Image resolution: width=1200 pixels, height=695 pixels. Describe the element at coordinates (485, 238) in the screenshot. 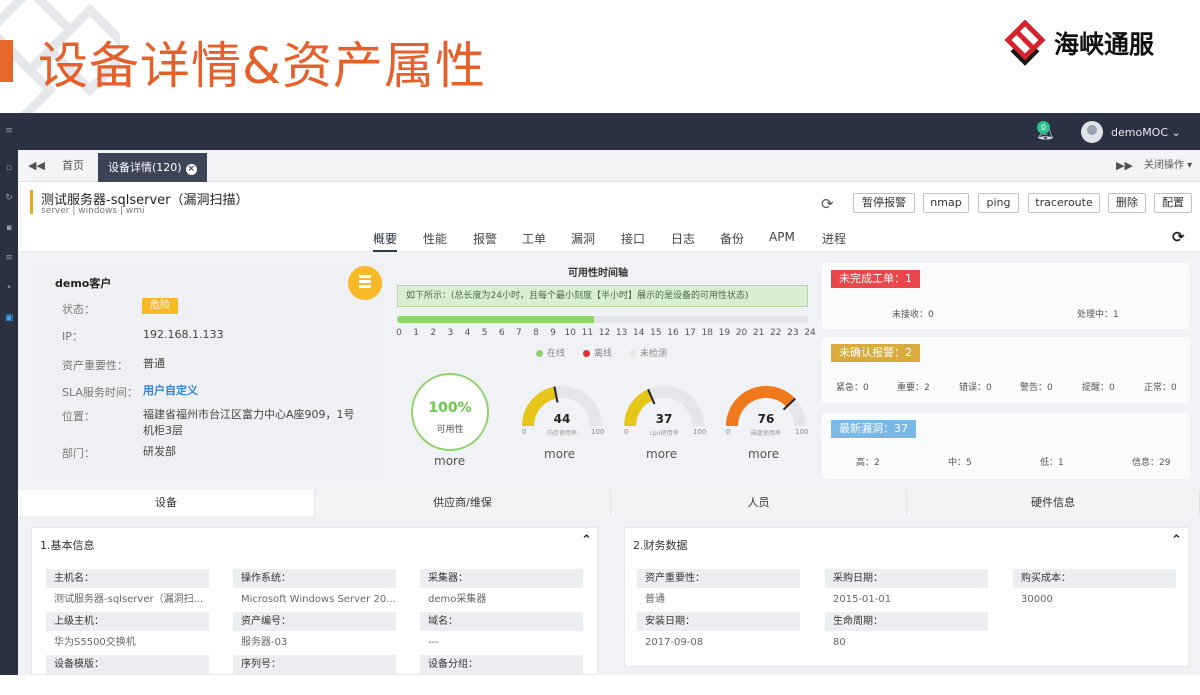

I see `tab-alarms: 报警` at that location.